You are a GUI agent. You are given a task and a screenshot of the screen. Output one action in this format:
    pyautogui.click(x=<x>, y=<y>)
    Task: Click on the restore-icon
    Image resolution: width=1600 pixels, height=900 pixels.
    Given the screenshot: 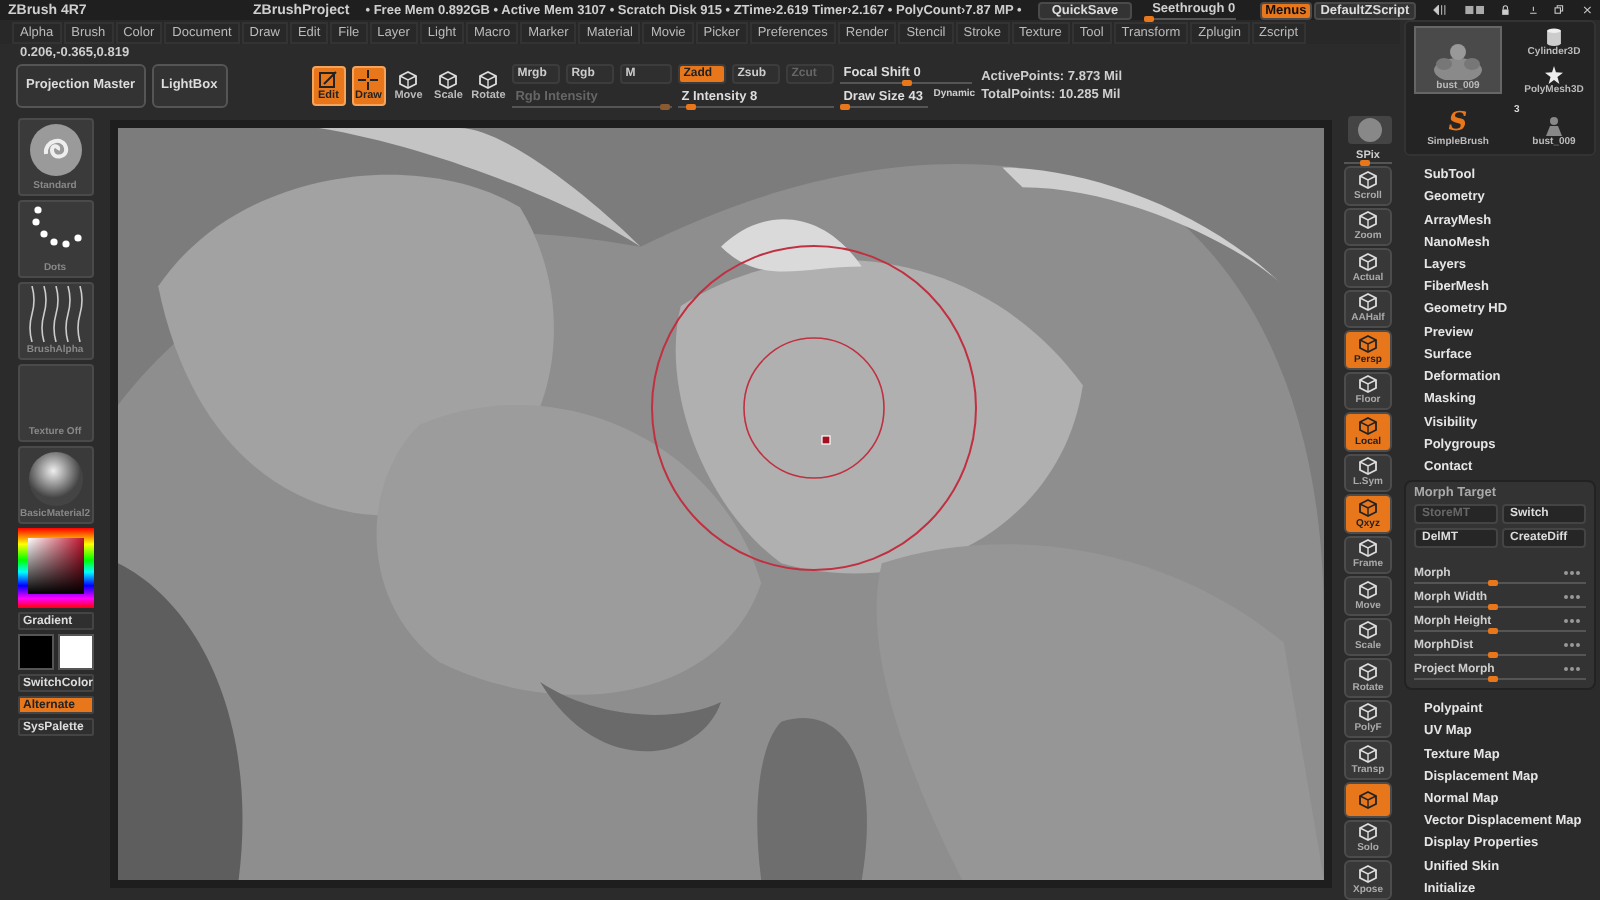 What is the action you would take?
    pyautogui.click(x=1560, y=10)
    